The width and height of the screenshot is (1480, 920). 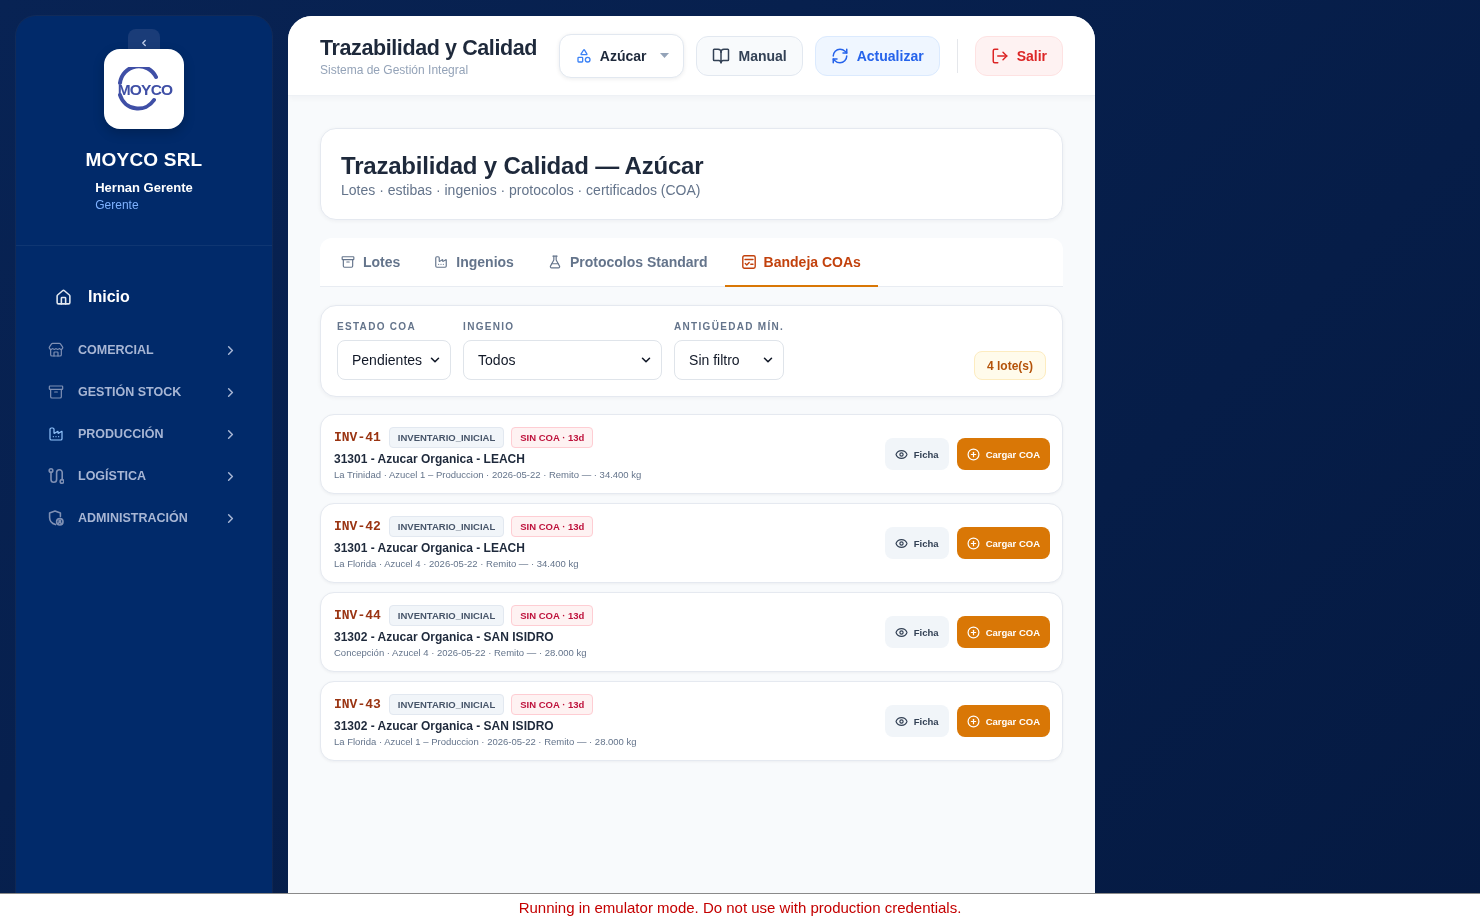 What do you see at coordinates (748, 261) in the screenshot?
I see `checklist-icon` at bounding box center [748, 261].